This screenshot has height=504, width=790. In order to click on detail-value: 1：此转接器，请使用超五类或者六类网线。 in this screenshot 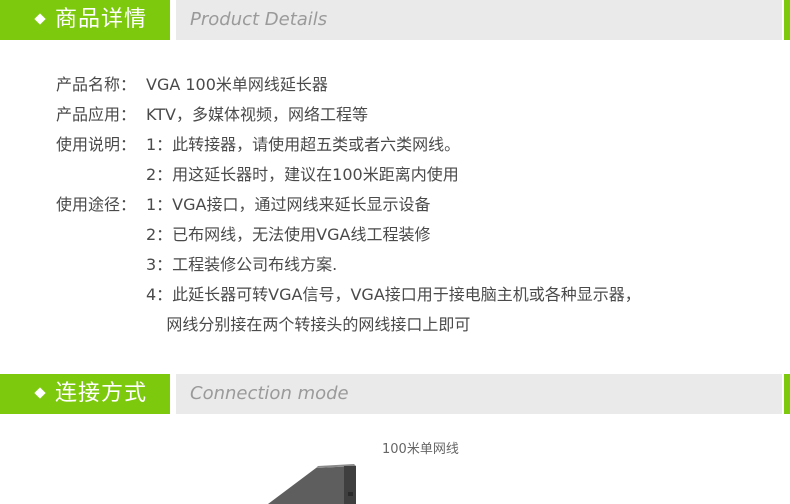, I will do `click(303, 144)`.